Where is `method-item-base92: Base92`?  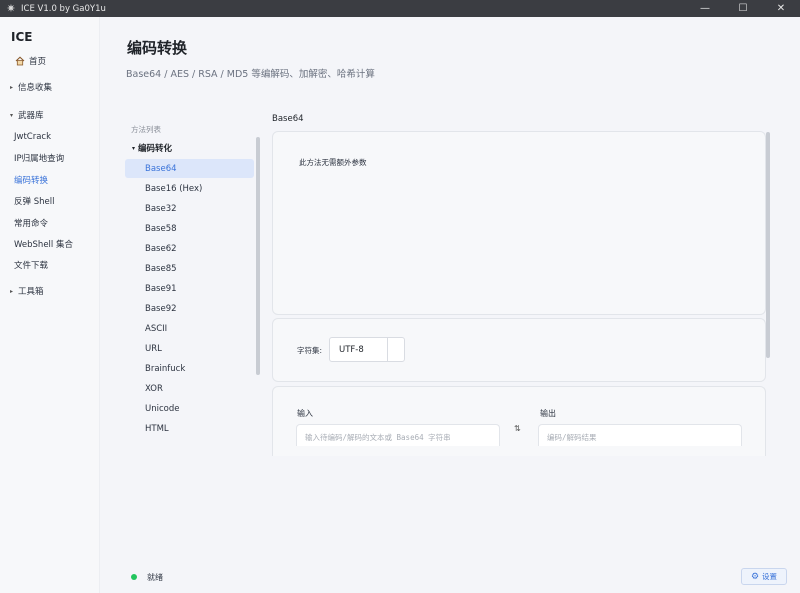 method-item-base92: Base92 is located at coordinates (189, 308).